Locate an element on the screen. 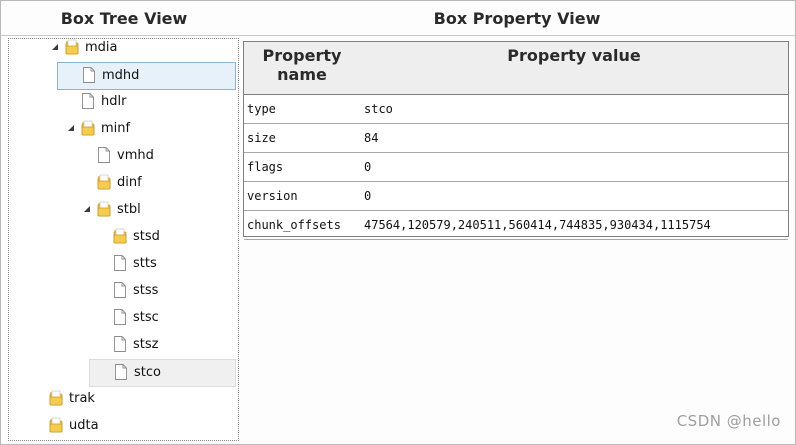 This screenshot has width=796, height=445. tree-node-label: vmhd is located at coordinates (135, 155).